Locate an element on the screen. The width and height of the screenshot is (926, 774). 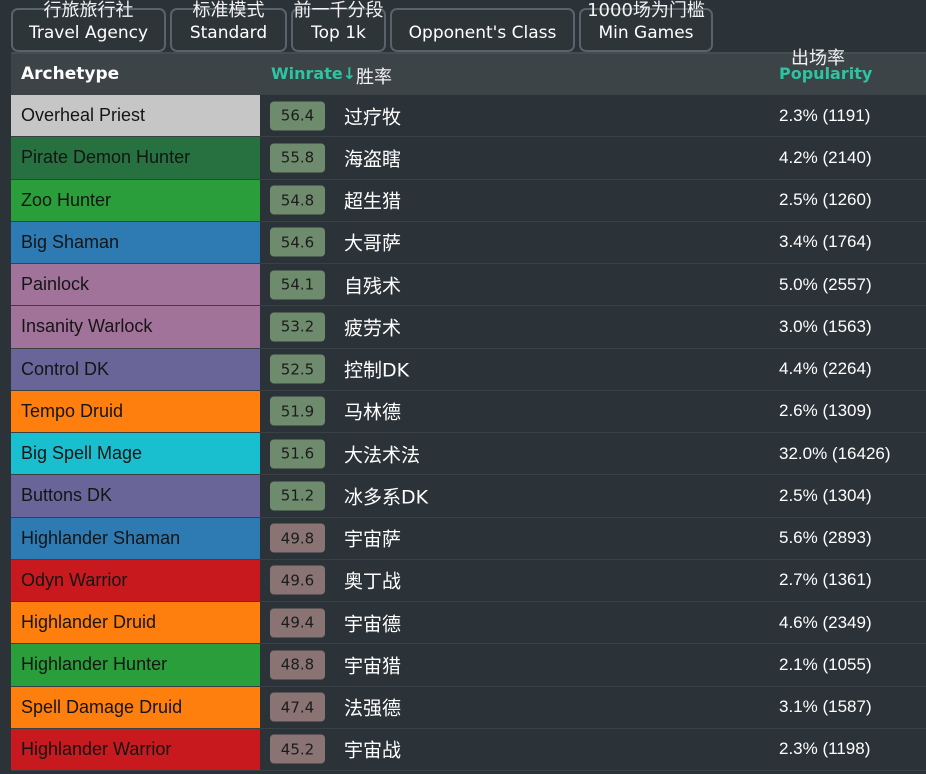
table-row: Big Spell Mage 51.6 大法术法 32.0% (16426) is located at coordinates (468, 454).